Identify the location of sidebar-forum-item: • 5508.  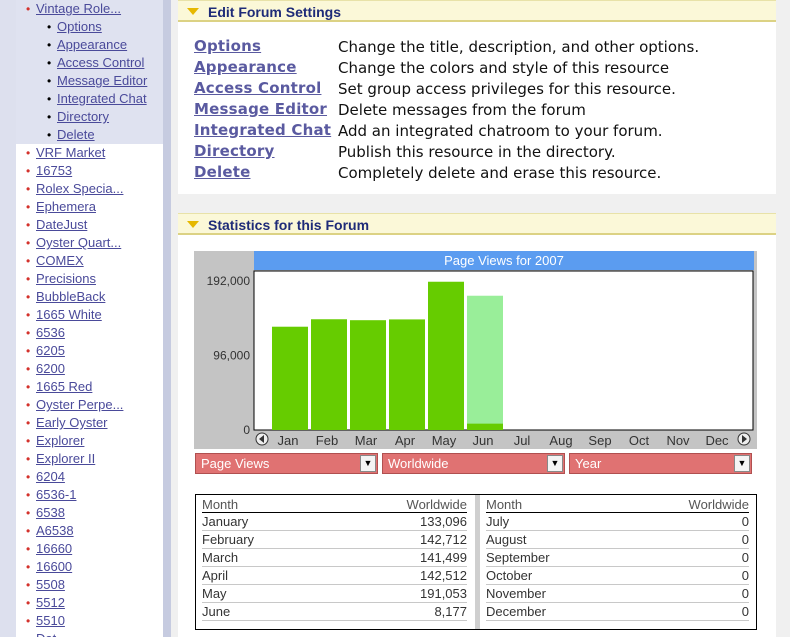
(45, 585).